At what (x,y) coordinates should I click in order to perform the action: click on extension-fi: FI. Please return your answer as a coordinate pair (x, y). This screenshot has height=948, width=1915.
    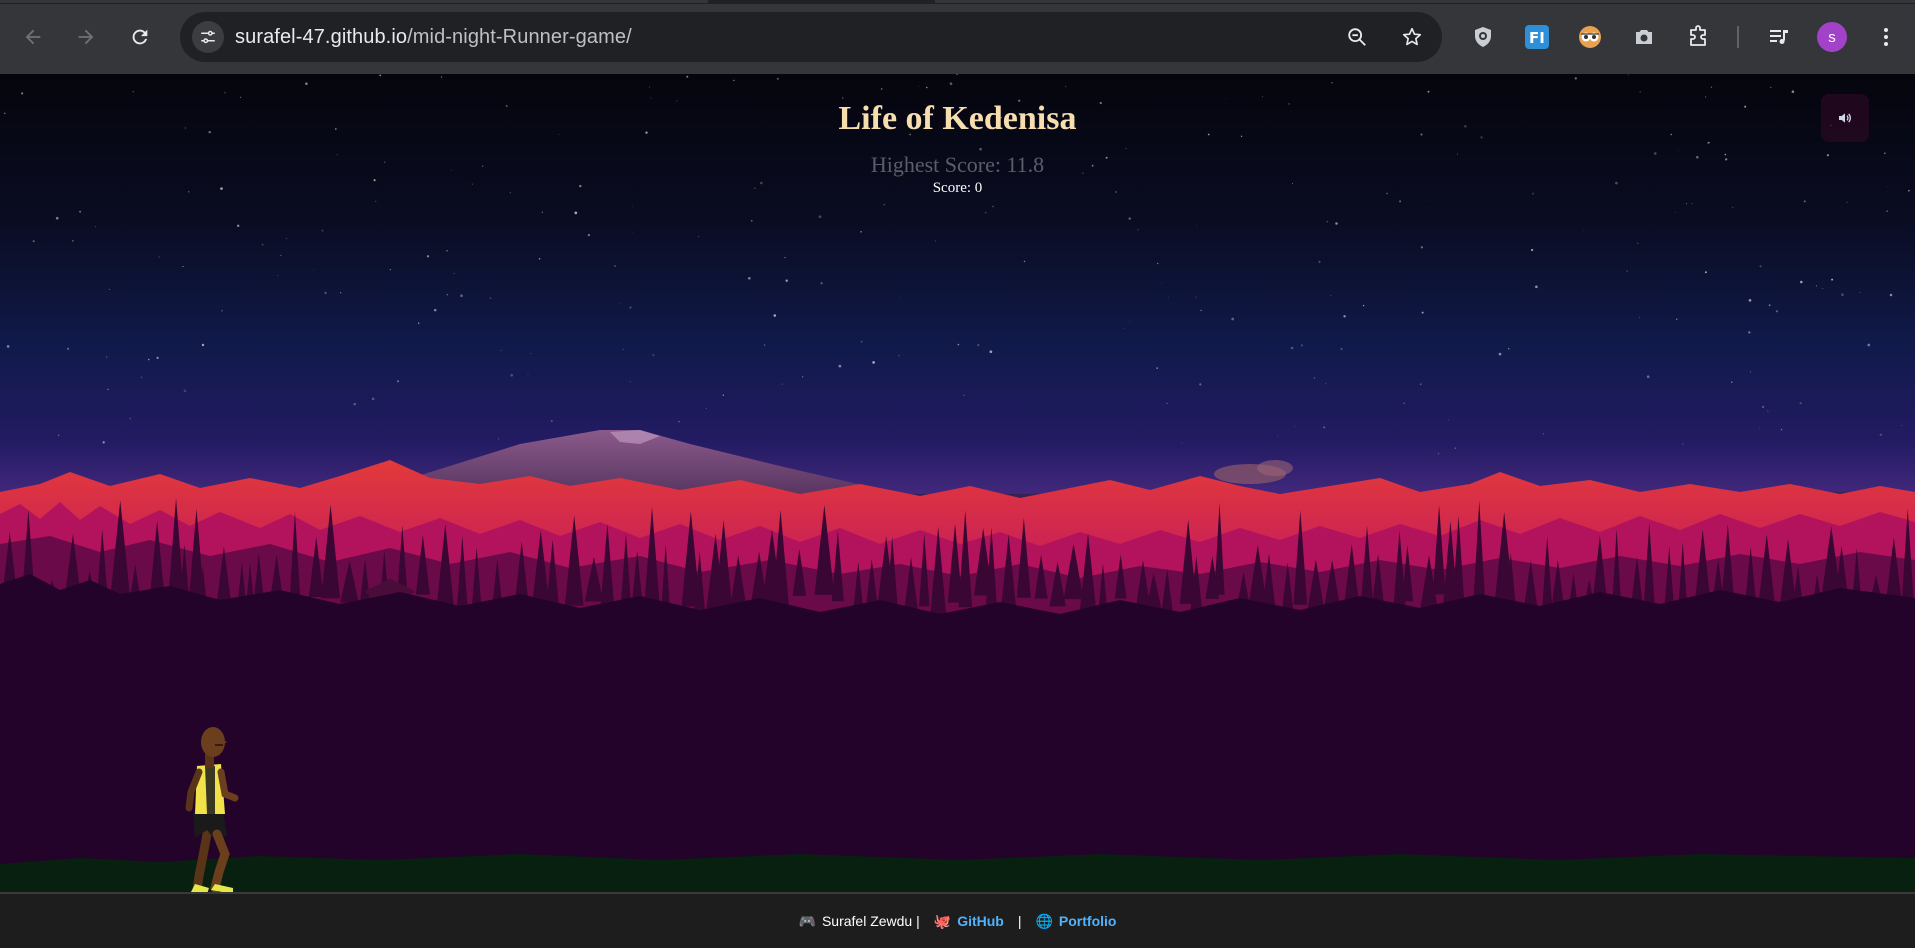
    Looking at the image, I should click on (1537, 37).